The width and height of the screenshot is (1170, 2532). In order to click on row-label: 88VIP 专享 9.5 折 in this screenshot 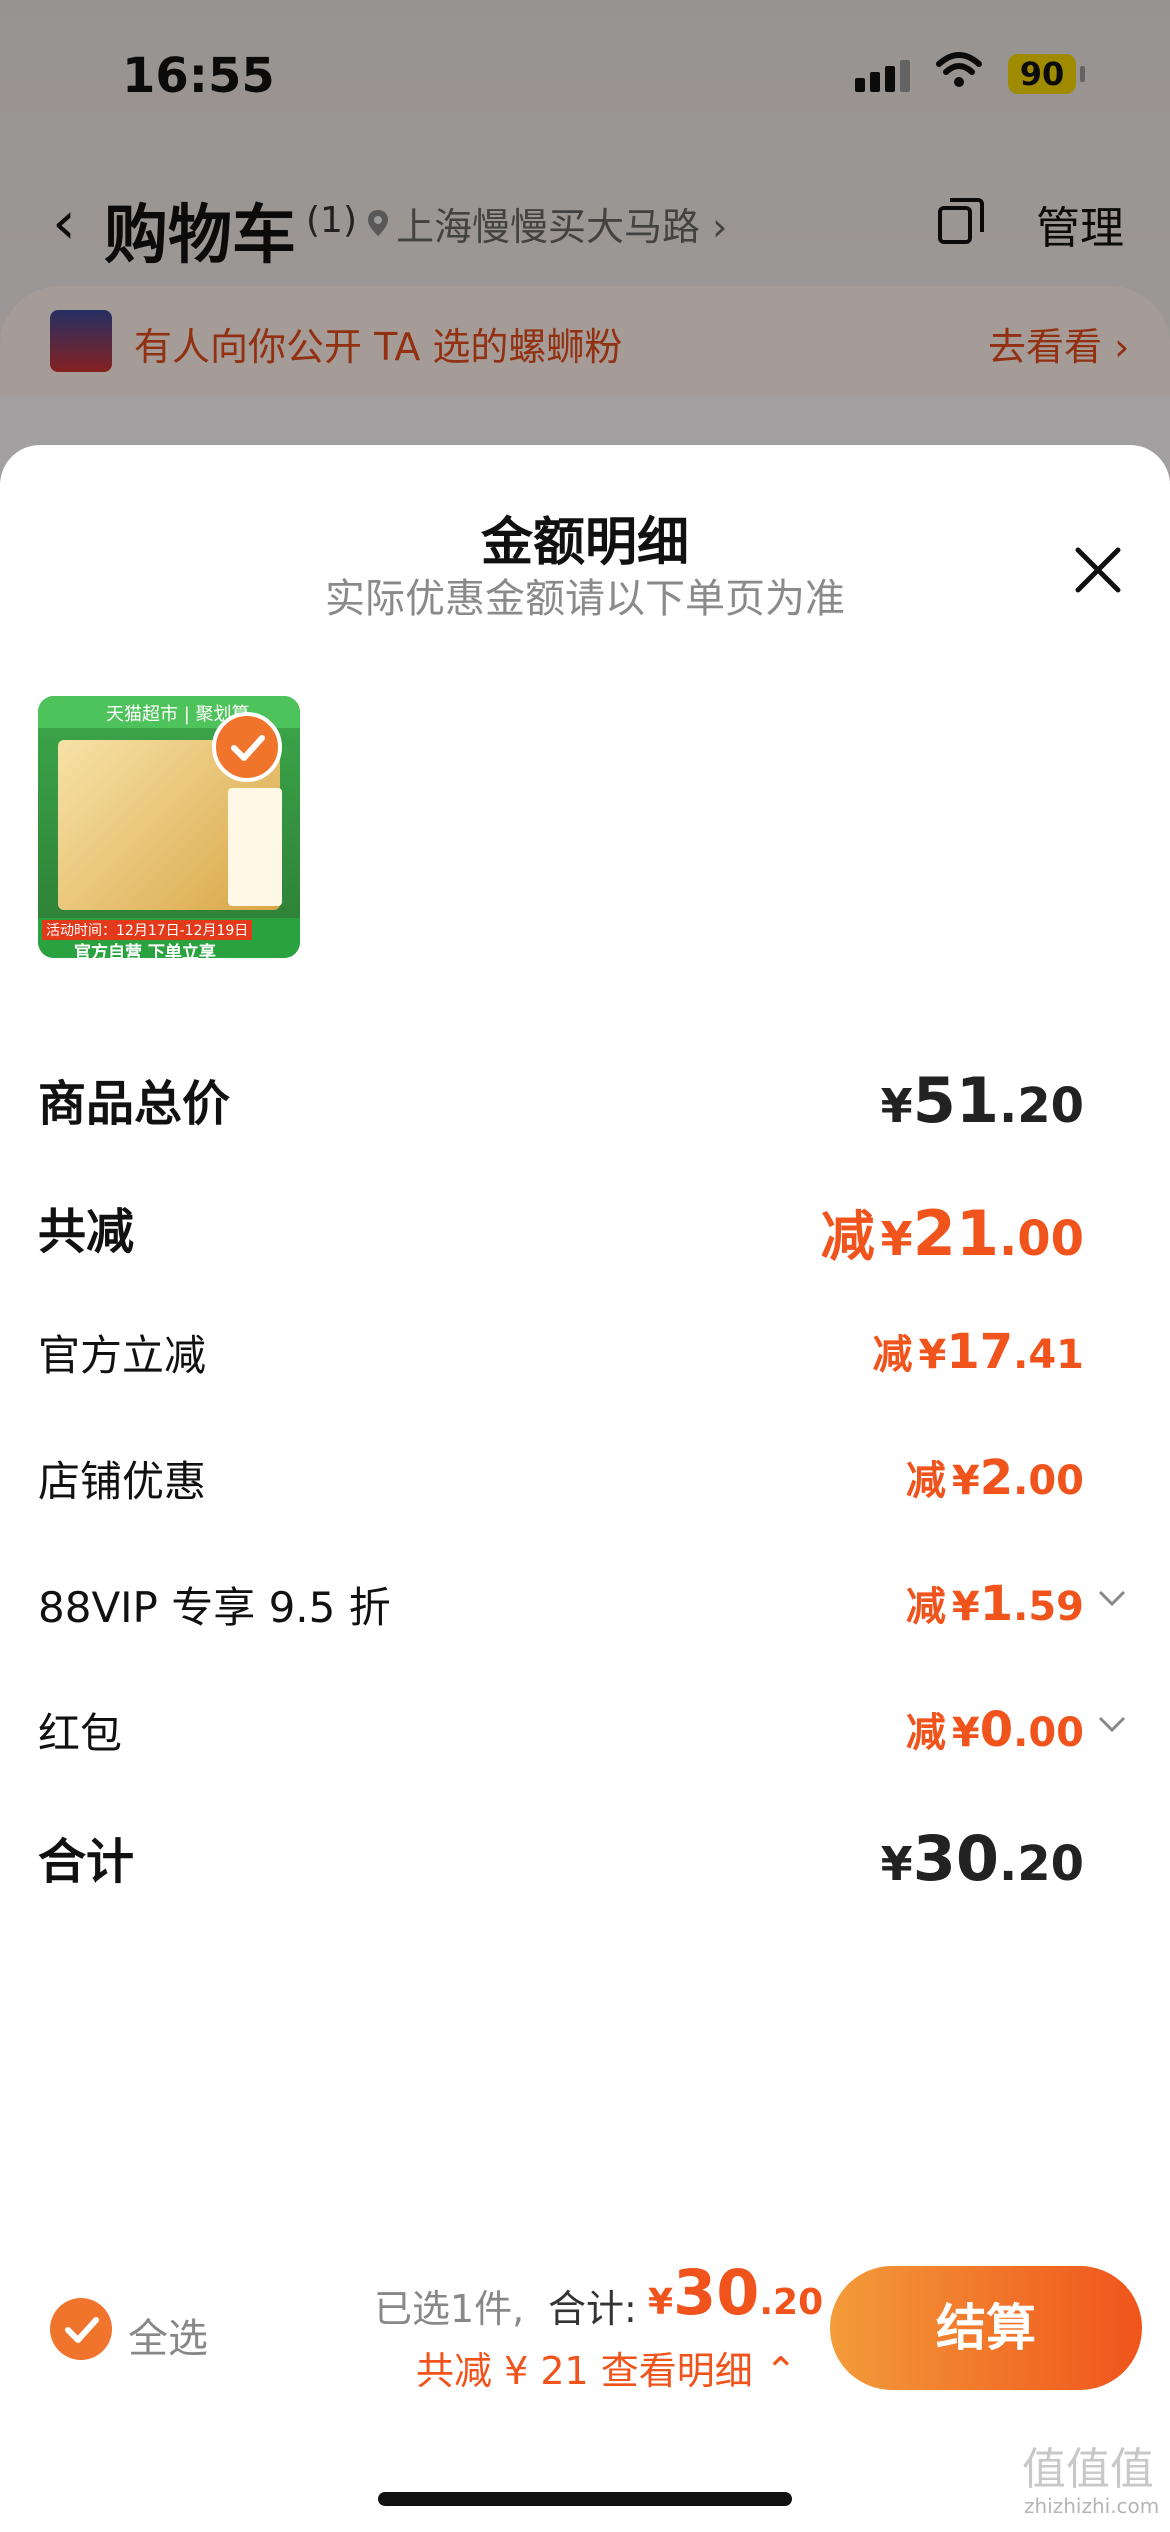, I will do `click(214, 1607)`.